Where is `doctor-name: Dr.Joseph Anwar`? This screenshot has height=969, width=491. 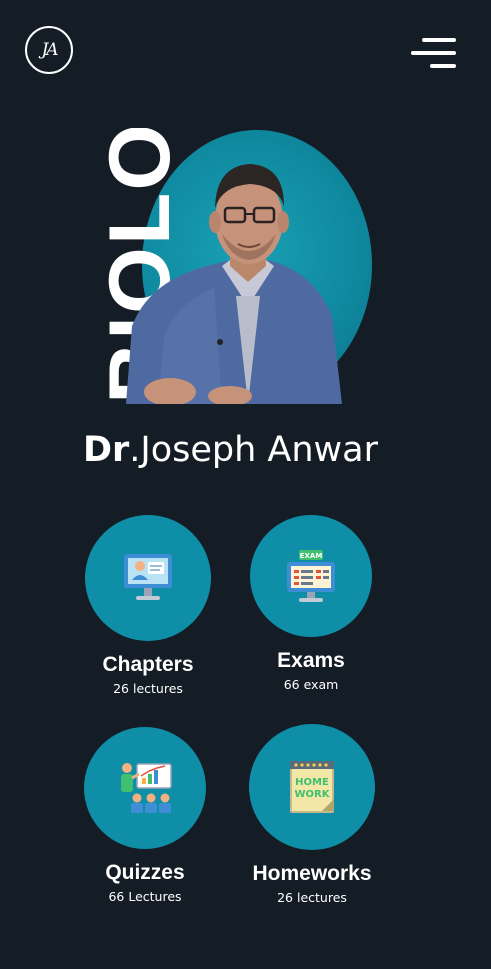 doctor-name: Dr.Joseph Anwar is located at coordinates (230, 450).